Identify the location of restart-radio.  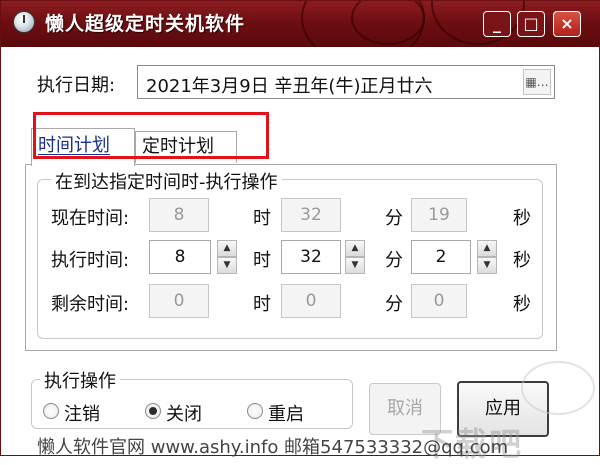
(255, 411).